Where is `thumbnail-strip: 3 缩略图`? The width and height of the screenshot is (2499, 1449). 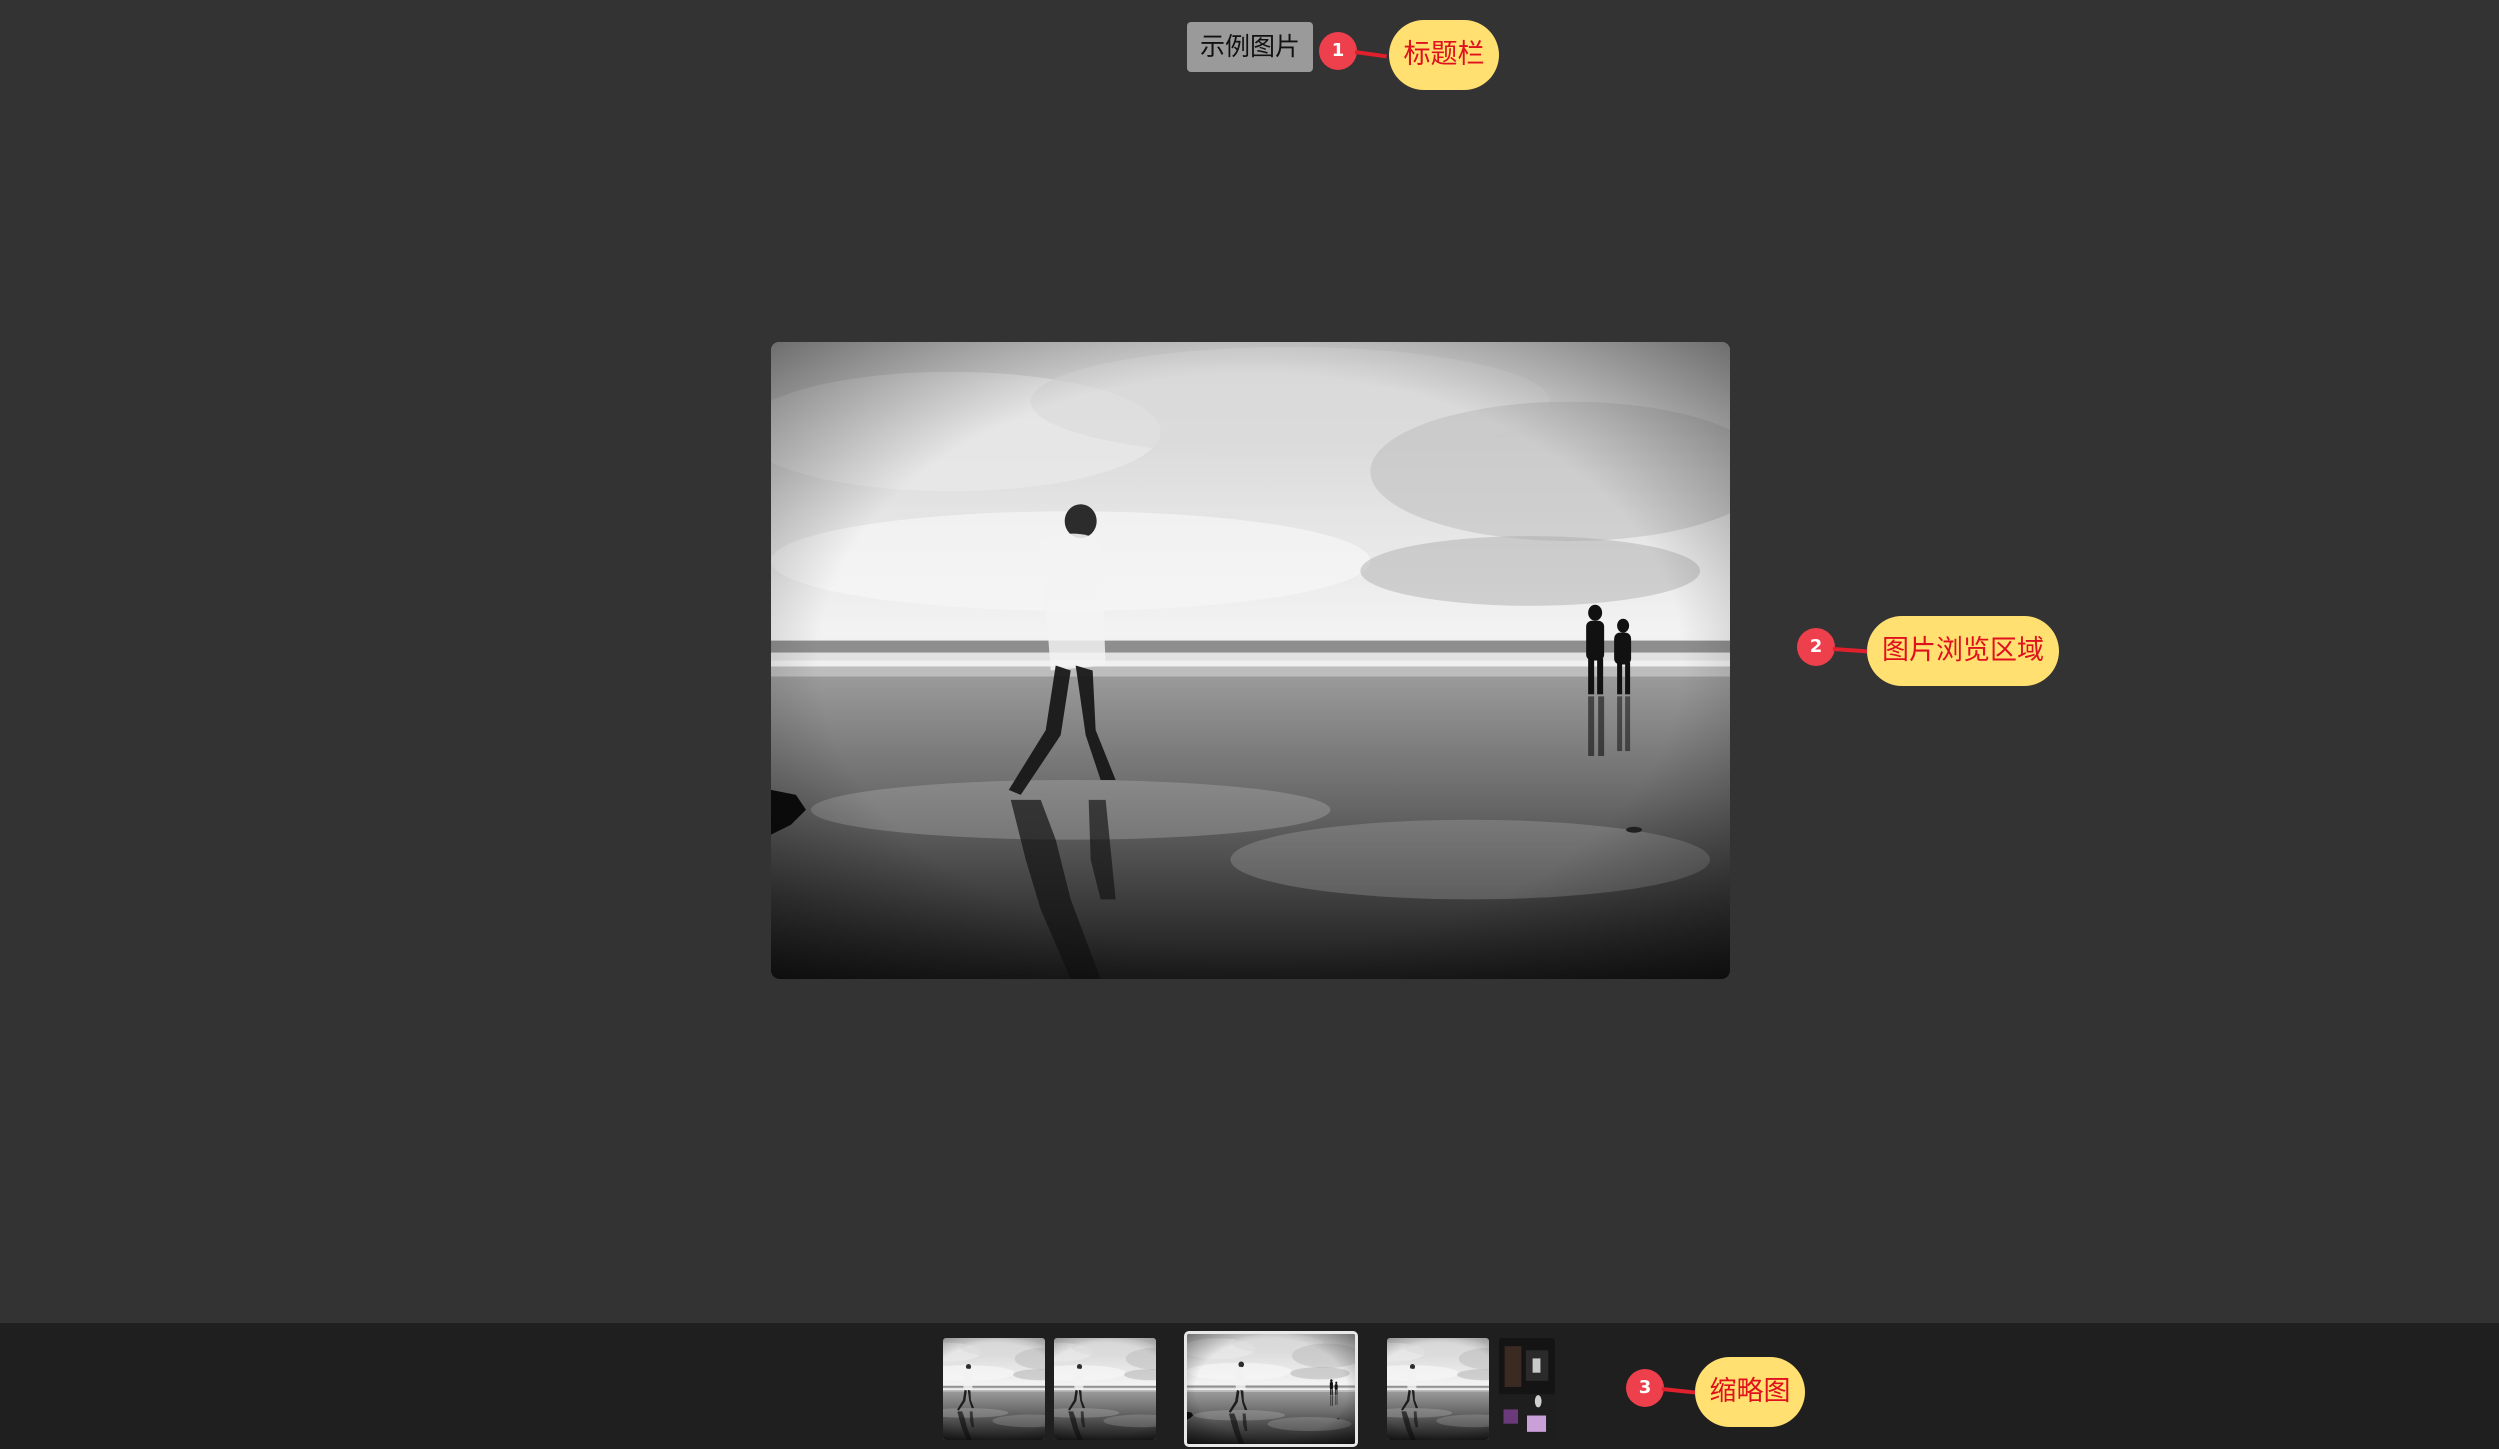
thumbnail-strip: 3 缩略图 is located at coordinates (1249, 1386).